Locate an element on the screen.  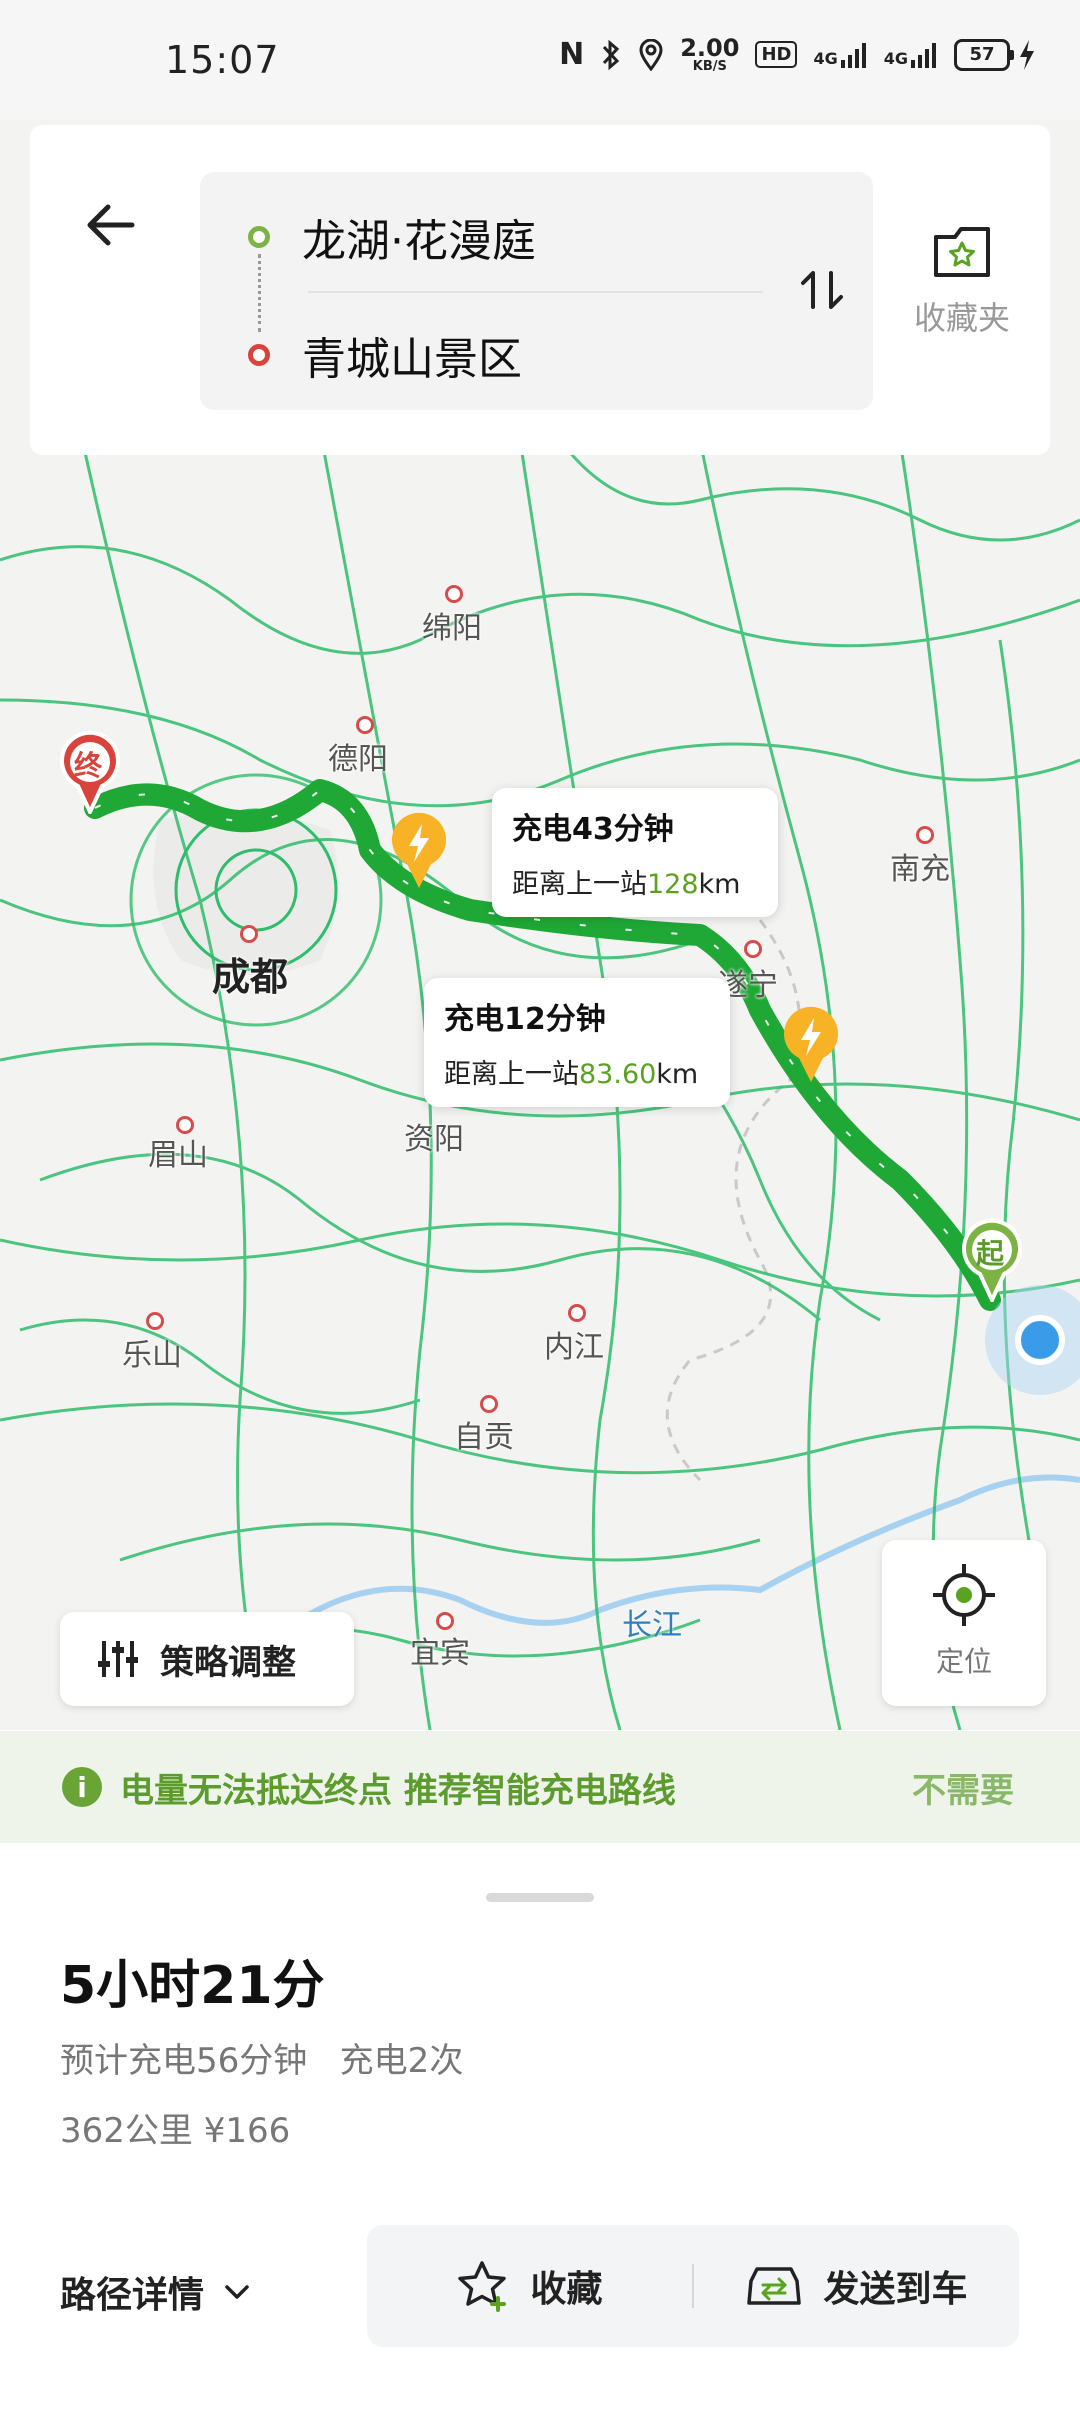
origin-row: 龙湖·花漫庭 is located at coordinates (536, 237).